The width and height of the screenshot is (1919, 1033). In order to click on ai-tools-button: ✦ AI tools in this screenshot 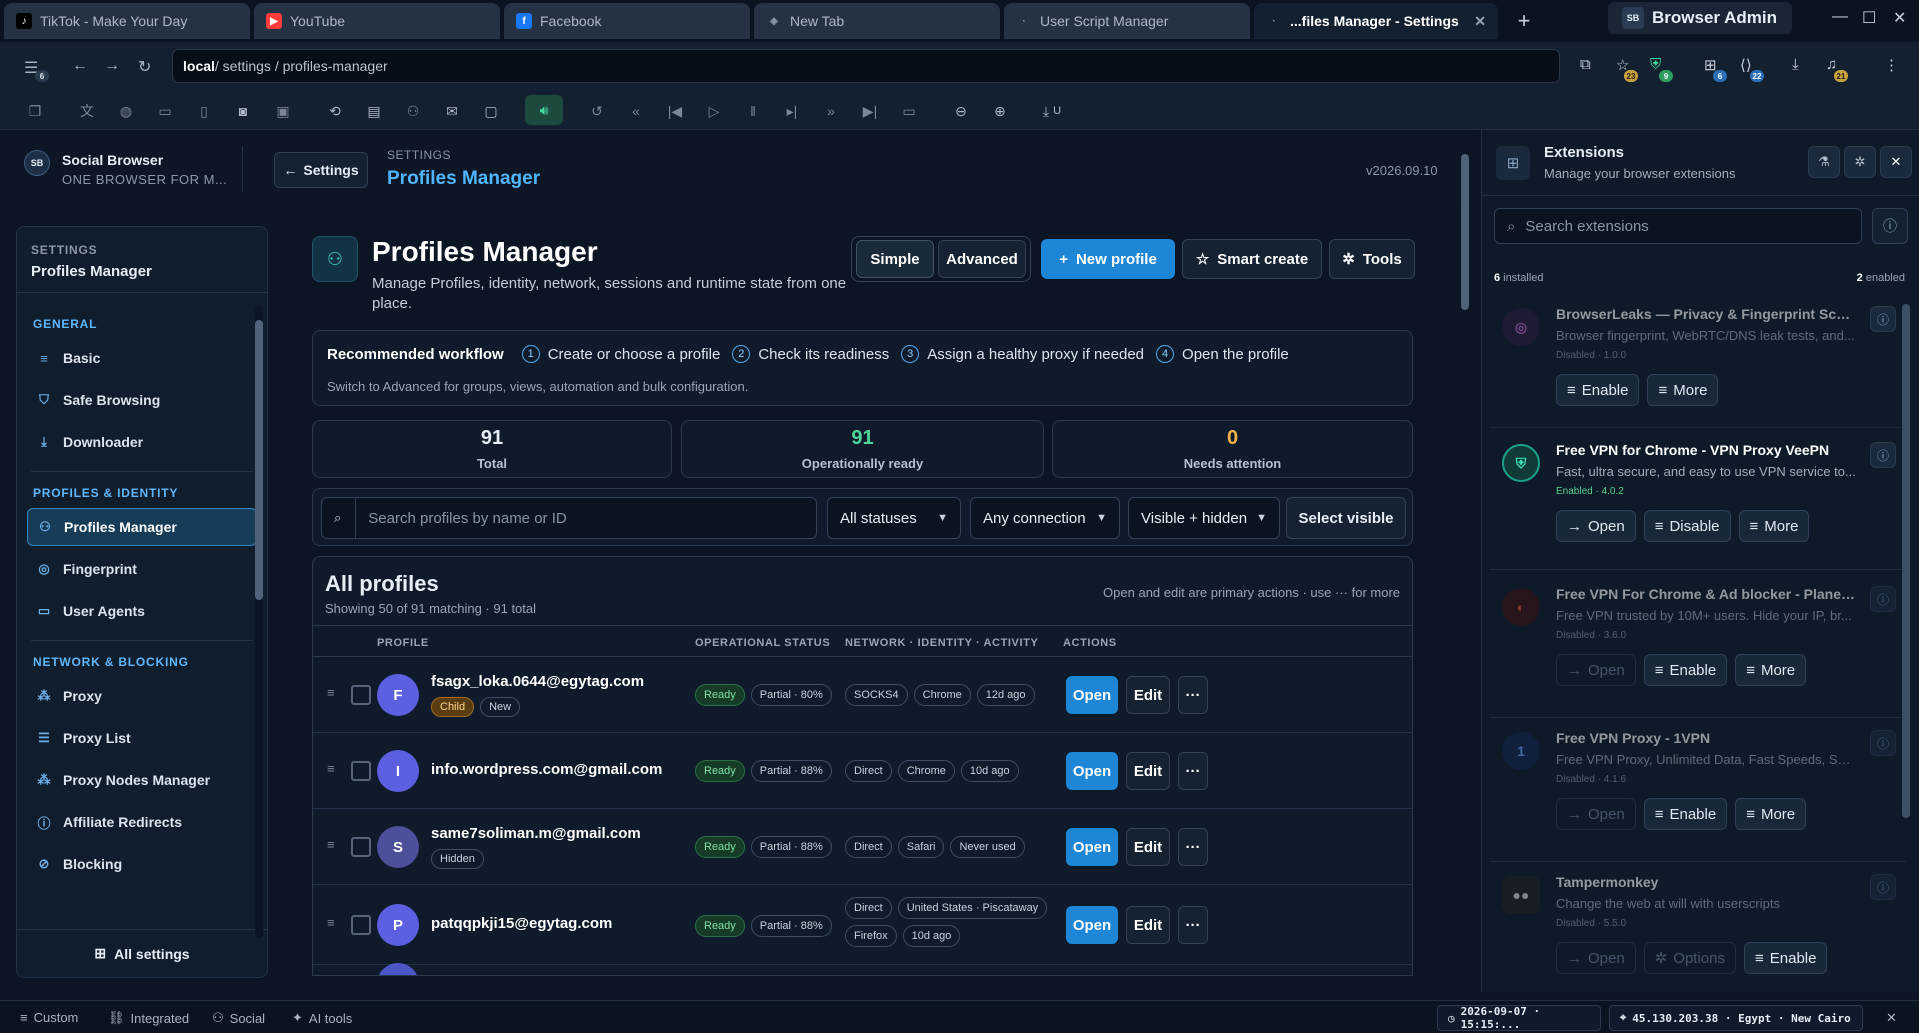, I will do `click(322, 1018)`.